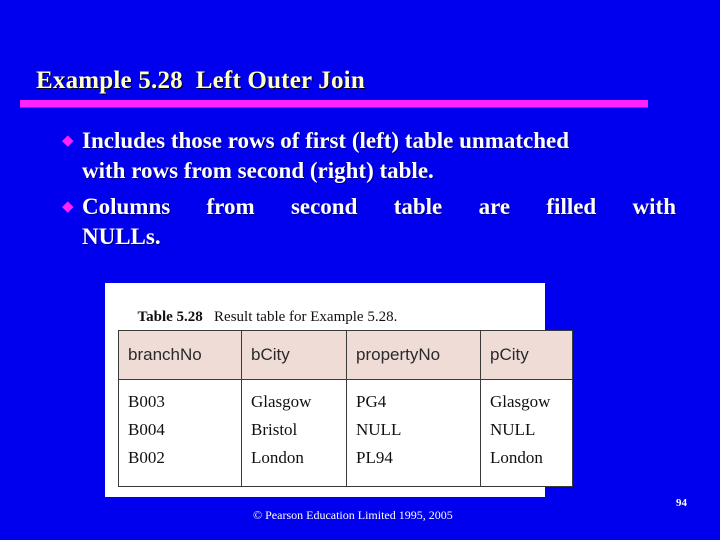 This screenshot has height=540, width=720. Describe the element at coordinates (180, 465) in the screenshot. I see `cell-branchno: B002` at that location.